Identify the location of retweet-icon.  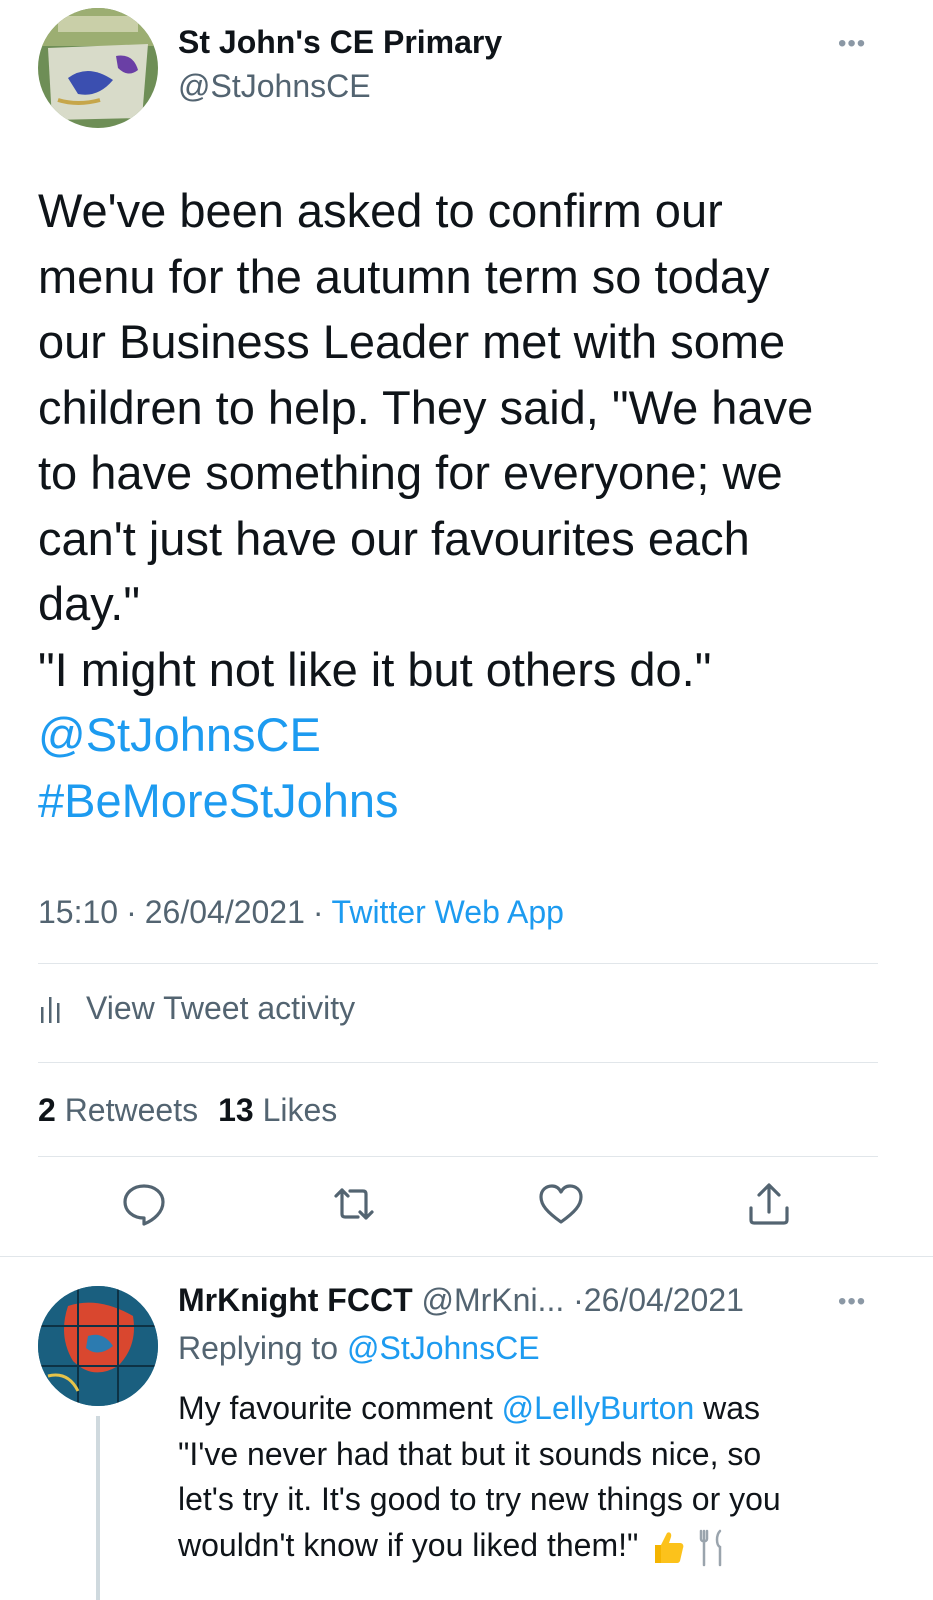
(354, 1204).